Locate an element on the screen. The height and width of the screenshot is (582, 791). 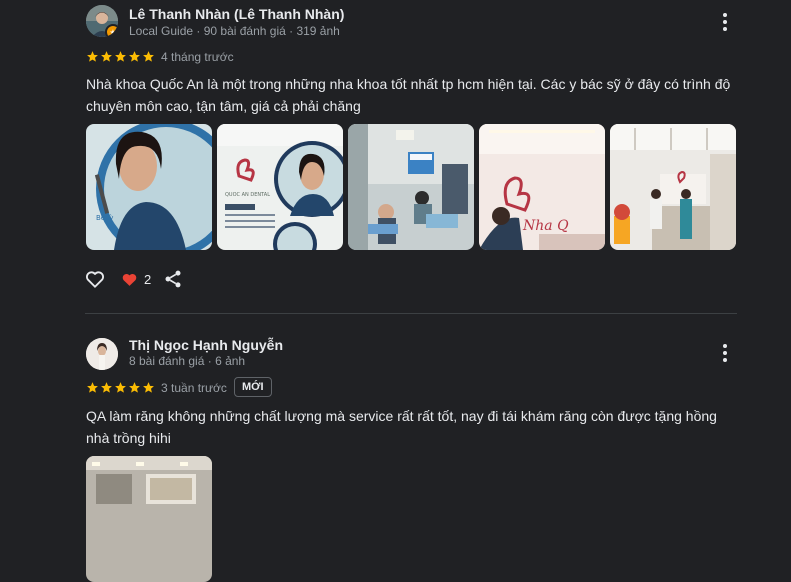
share-icon is located at coordinates (173, 279).